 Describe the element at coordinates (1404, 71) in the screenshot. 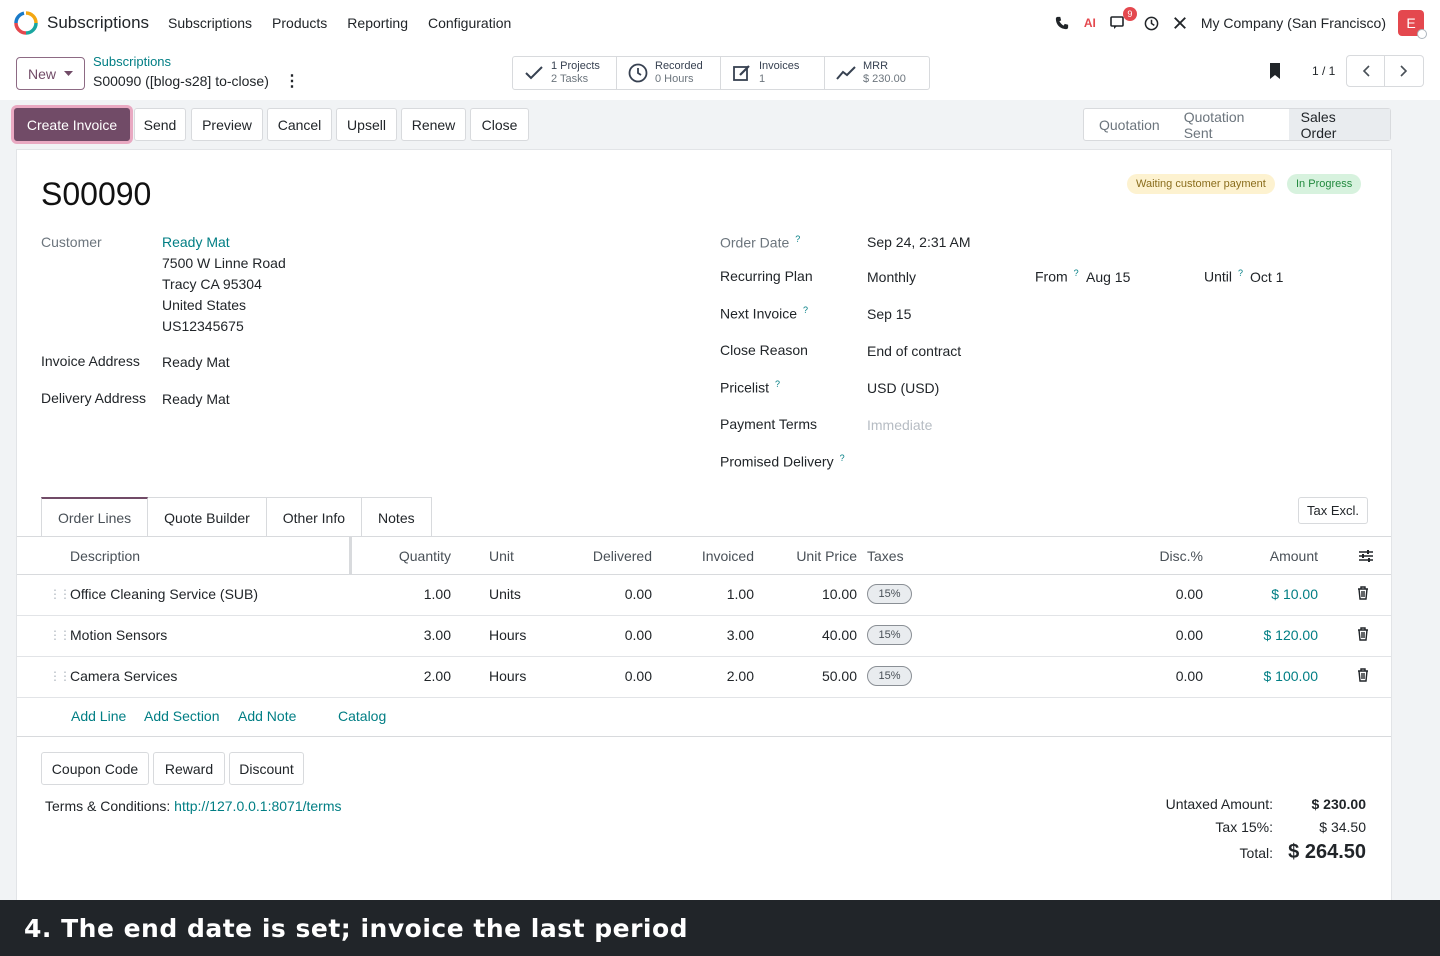

I see `pager-next-button` at that location.